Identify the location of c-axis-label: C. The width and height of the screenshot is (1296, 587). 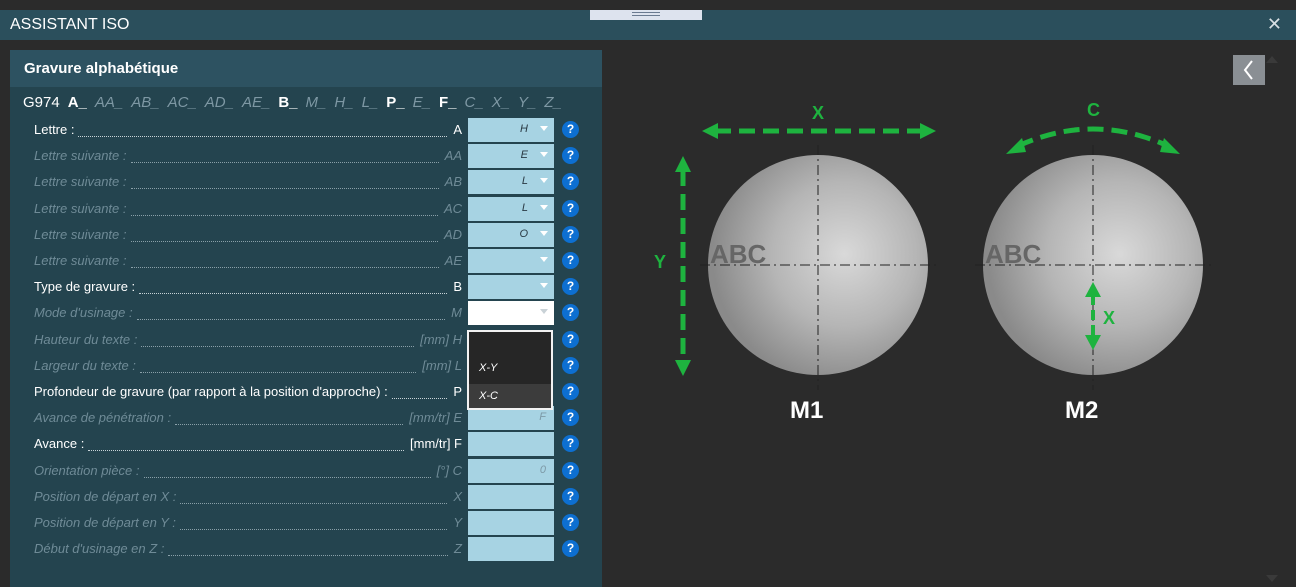
(1093, 110).